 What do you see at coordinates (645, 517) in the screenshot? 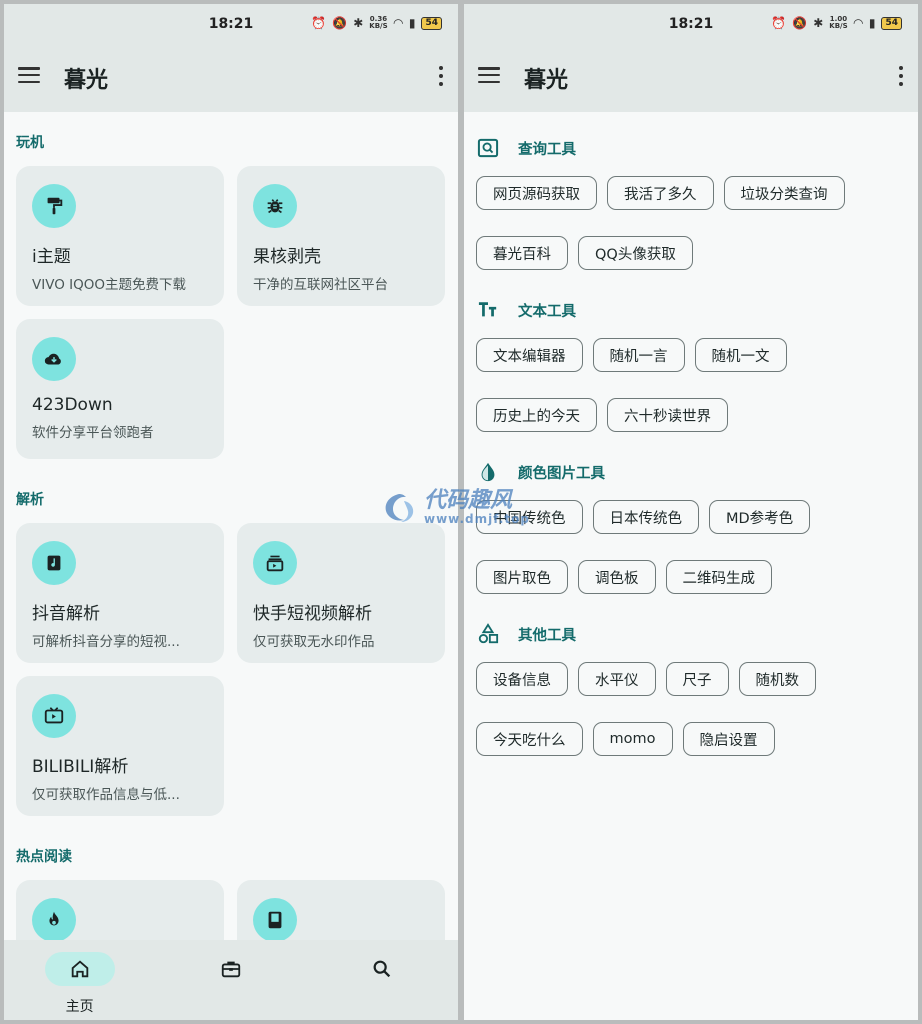
I see `chip-japanese-colors: 日本传统色` at bounding box center [645, 517].